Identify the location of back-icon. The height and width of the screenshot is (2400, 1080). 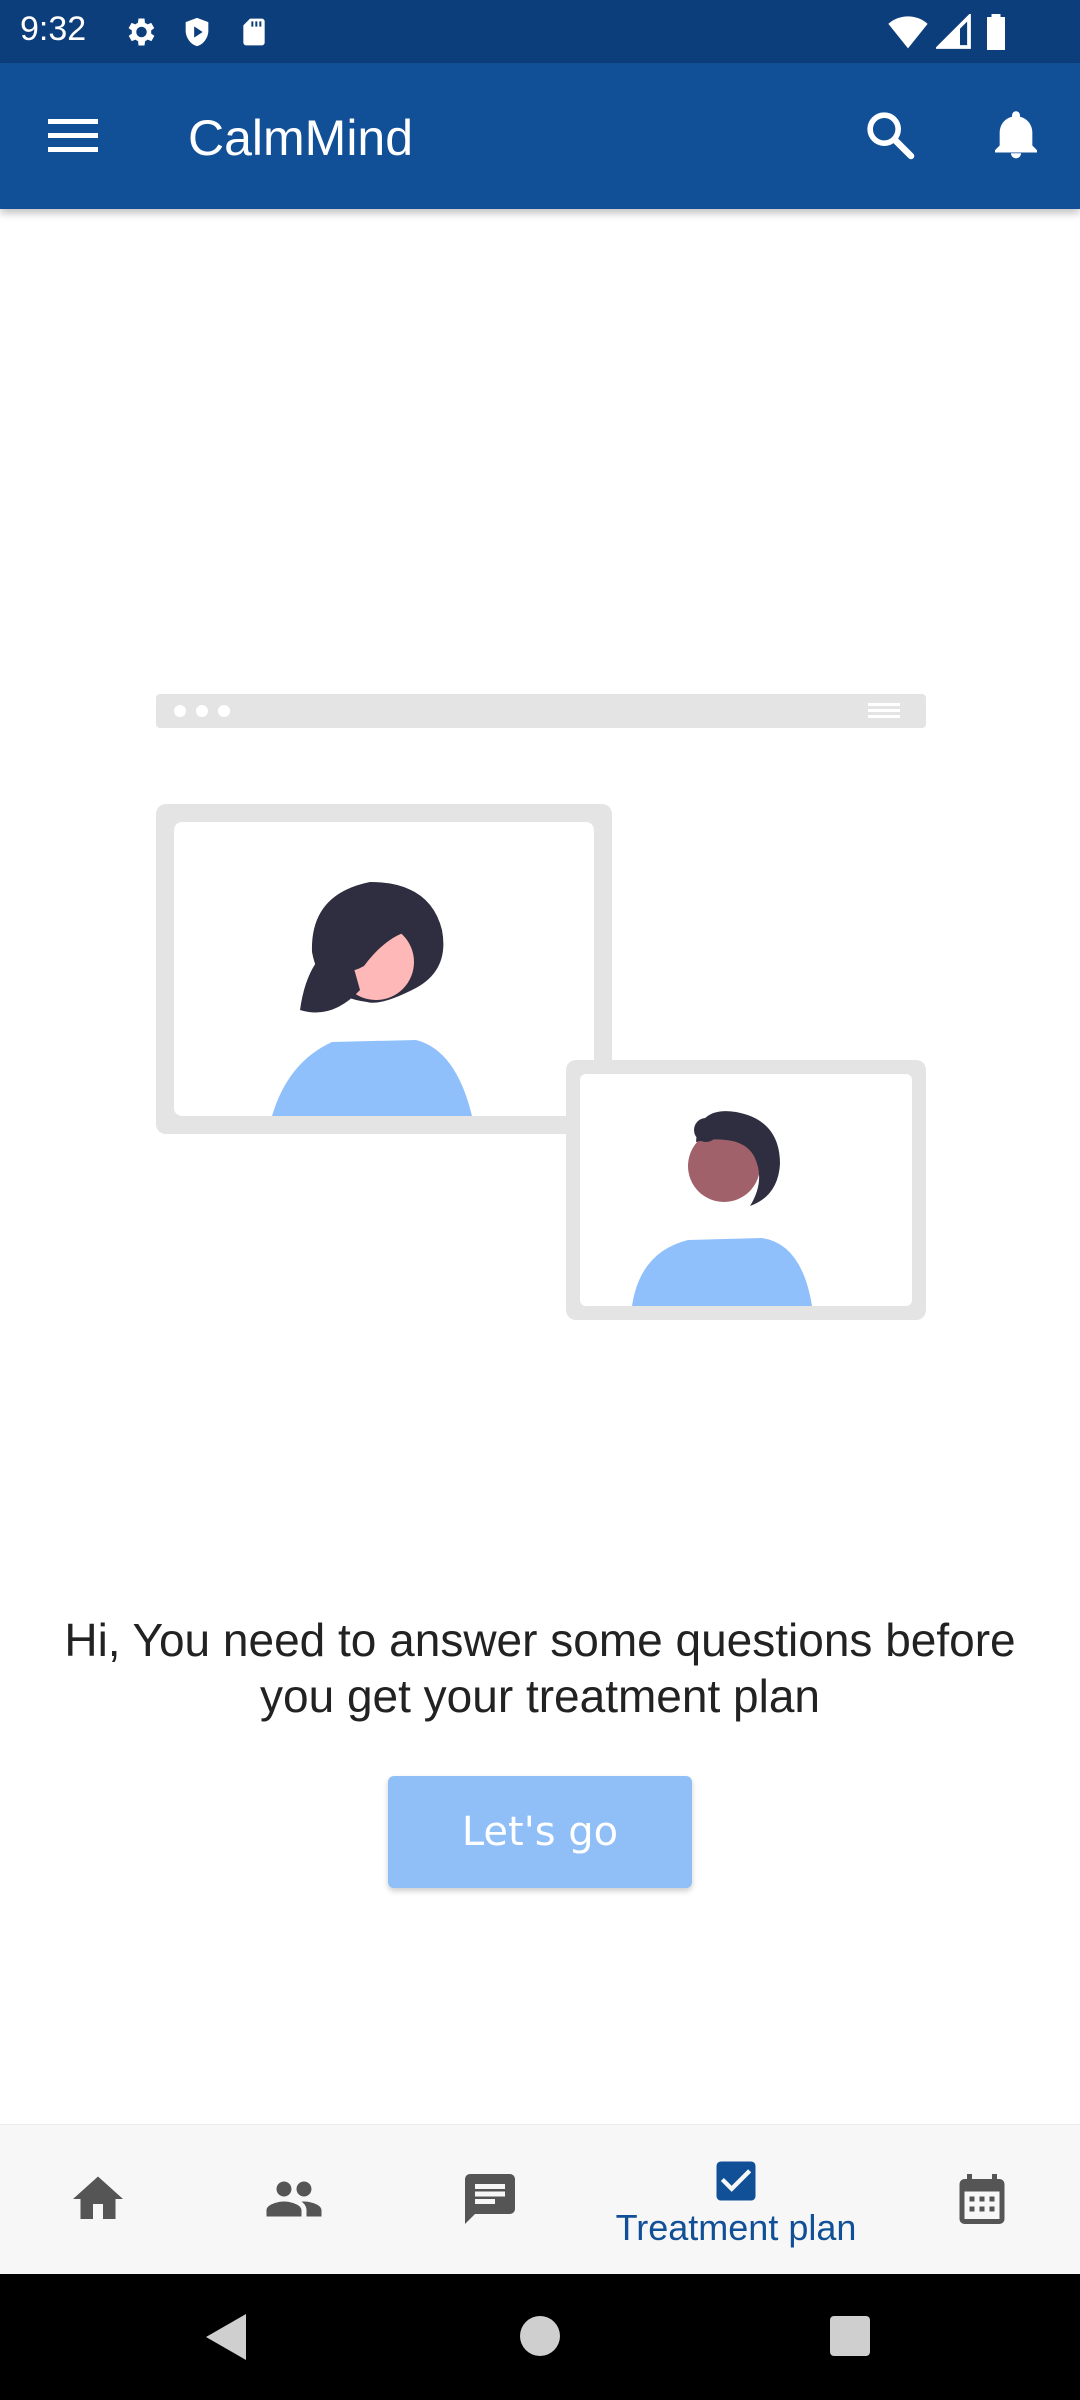
(226, 2337).